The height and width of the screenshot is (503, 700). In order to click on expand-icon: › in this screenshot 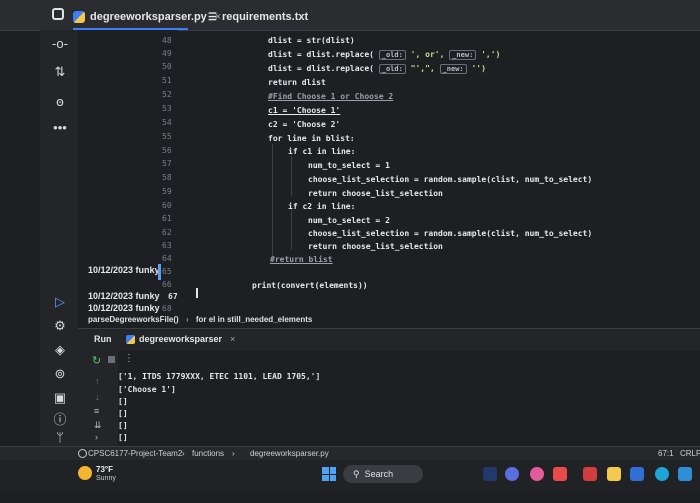, I will do `click(96, 437)`.